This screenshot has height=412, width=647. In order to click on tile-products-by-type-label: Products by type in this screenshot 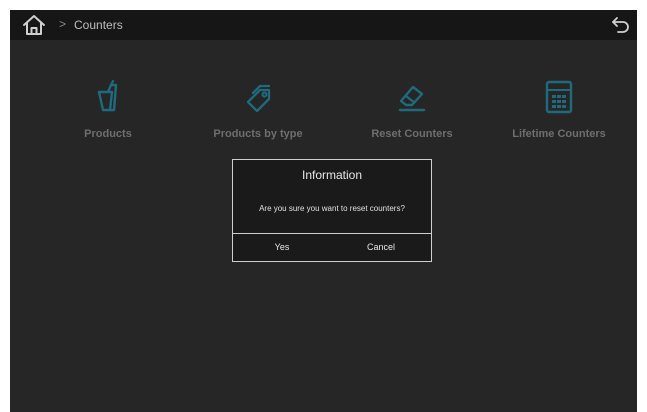, I will do `click(258, 134)`.